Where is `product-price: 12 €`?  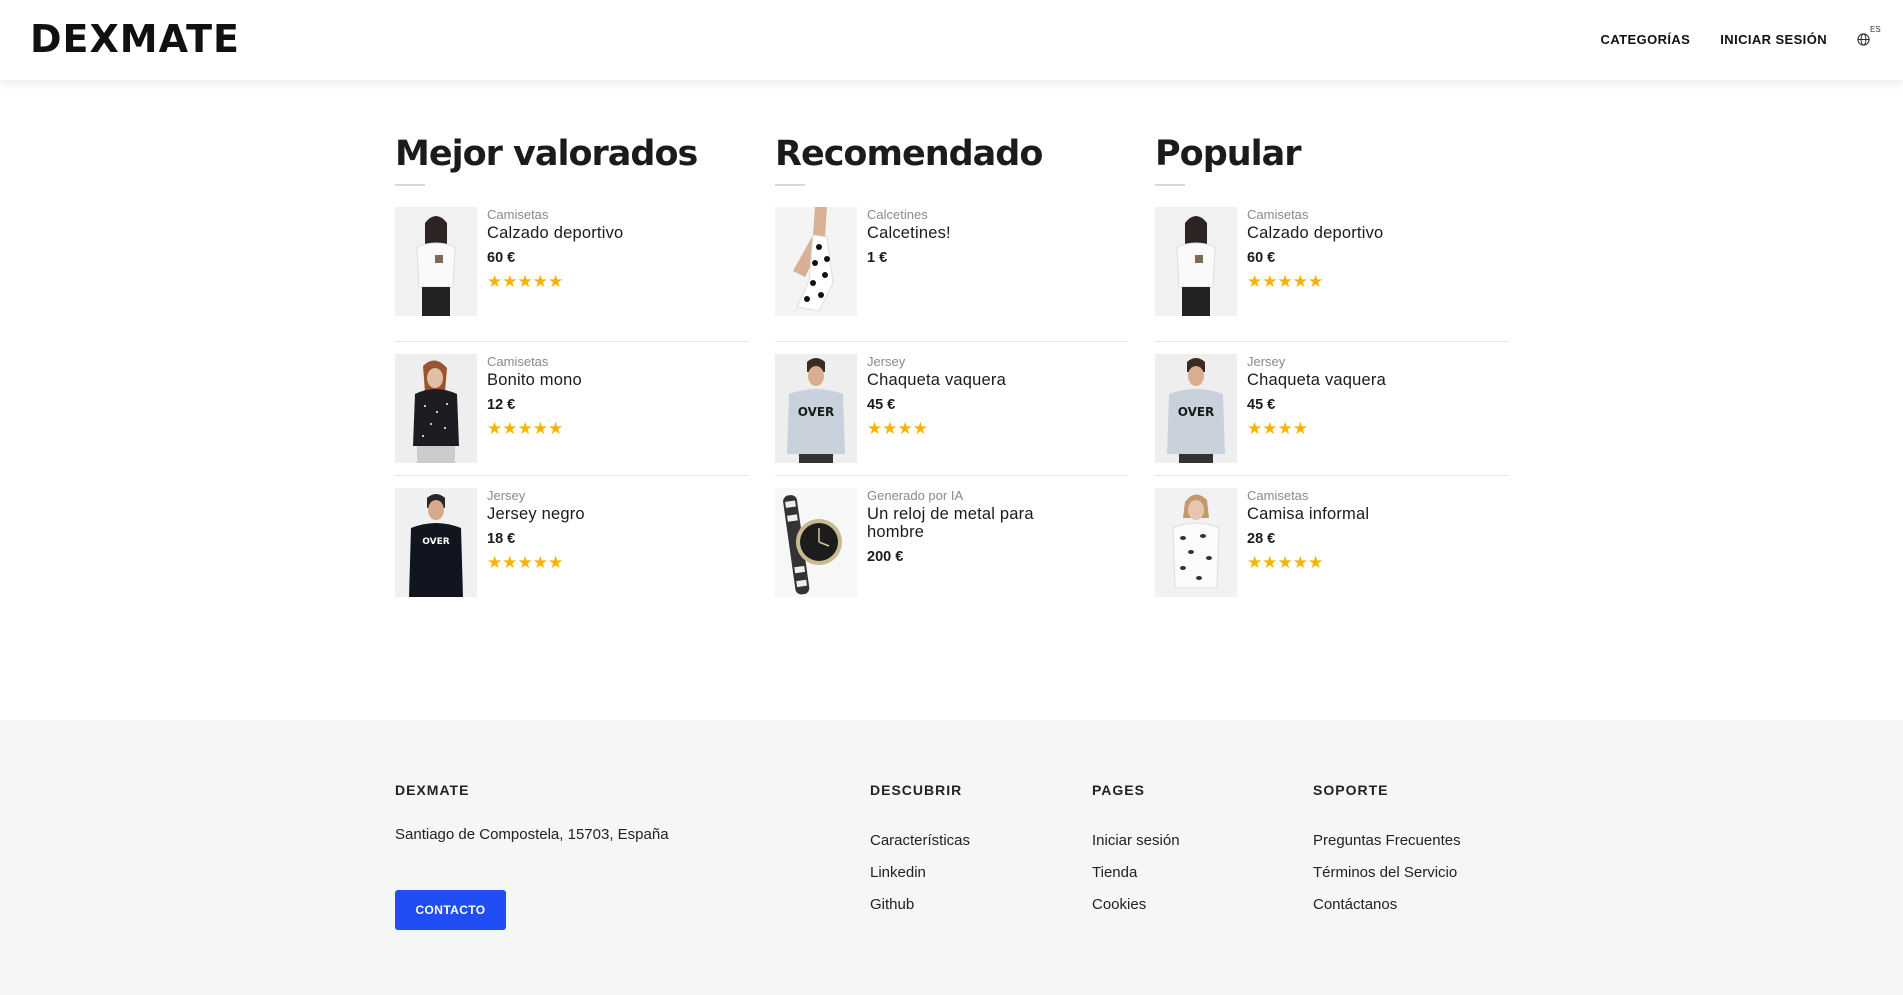
product-price: 12 € is located at coordinates (501, 405).